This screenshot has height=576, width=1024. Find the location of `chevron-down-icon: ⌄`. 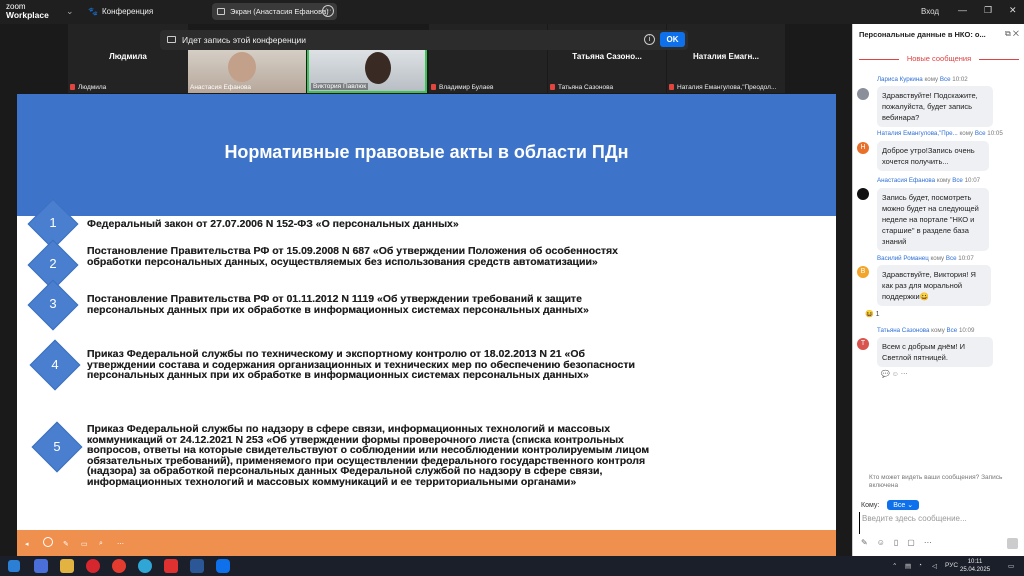

chevron-down-icon: ⌄ is located at coordinates (70, 11).